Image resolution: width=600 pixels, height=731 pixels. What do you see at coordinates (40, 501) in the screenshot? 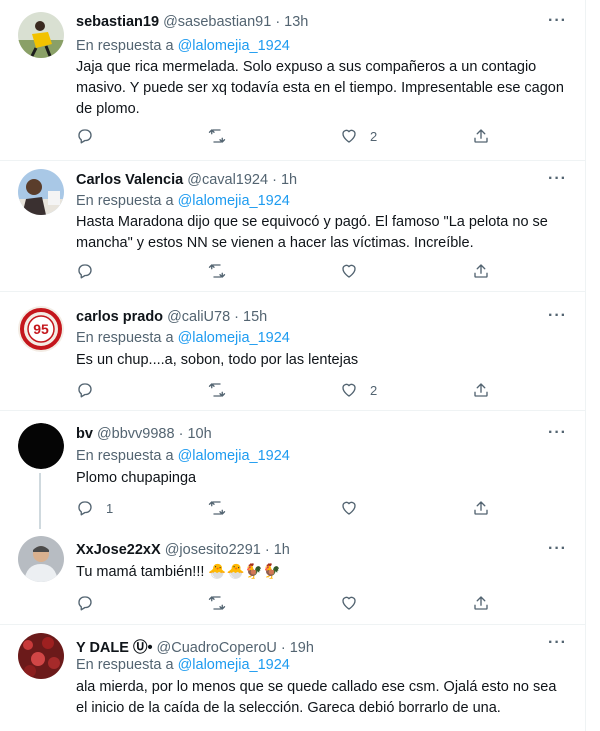
I see `thread-connector` at bounding box center [40, 501].